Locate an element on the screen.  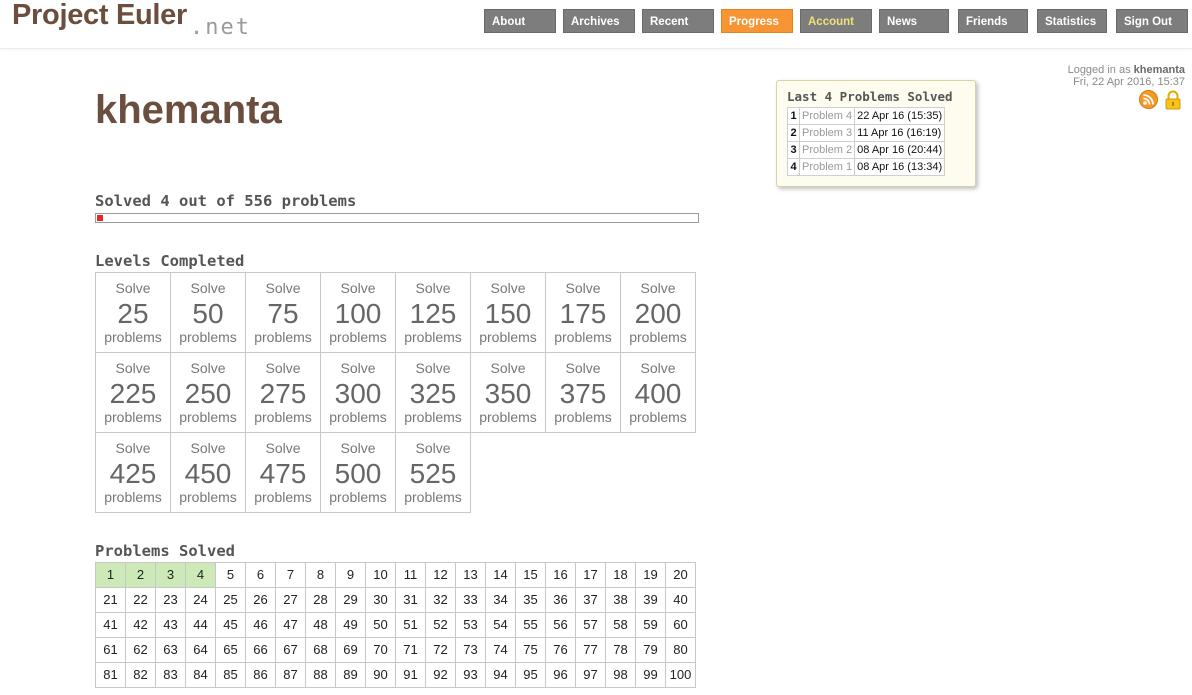
problem-cell: 17 is located at coordinates (590, 575).